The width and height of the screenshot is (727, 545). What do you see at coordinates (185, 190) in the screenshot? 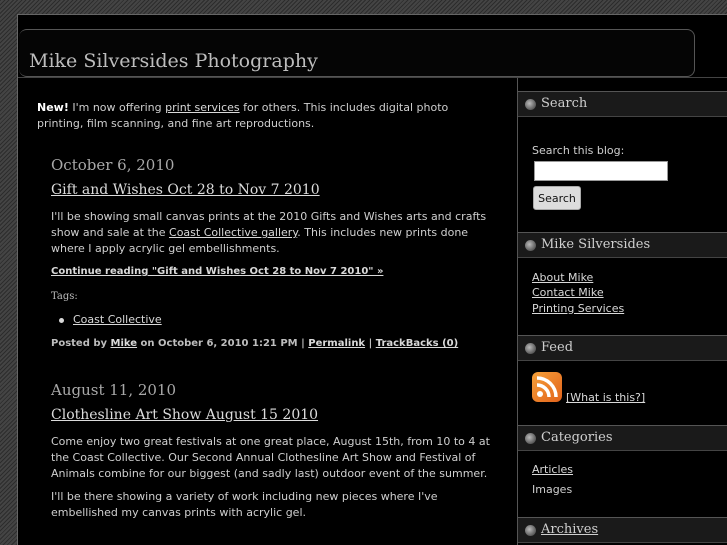
I see `post-title-link: Gift and Wishes Oct 28 to Nov 7 2010` at bounding box center [185, 190].